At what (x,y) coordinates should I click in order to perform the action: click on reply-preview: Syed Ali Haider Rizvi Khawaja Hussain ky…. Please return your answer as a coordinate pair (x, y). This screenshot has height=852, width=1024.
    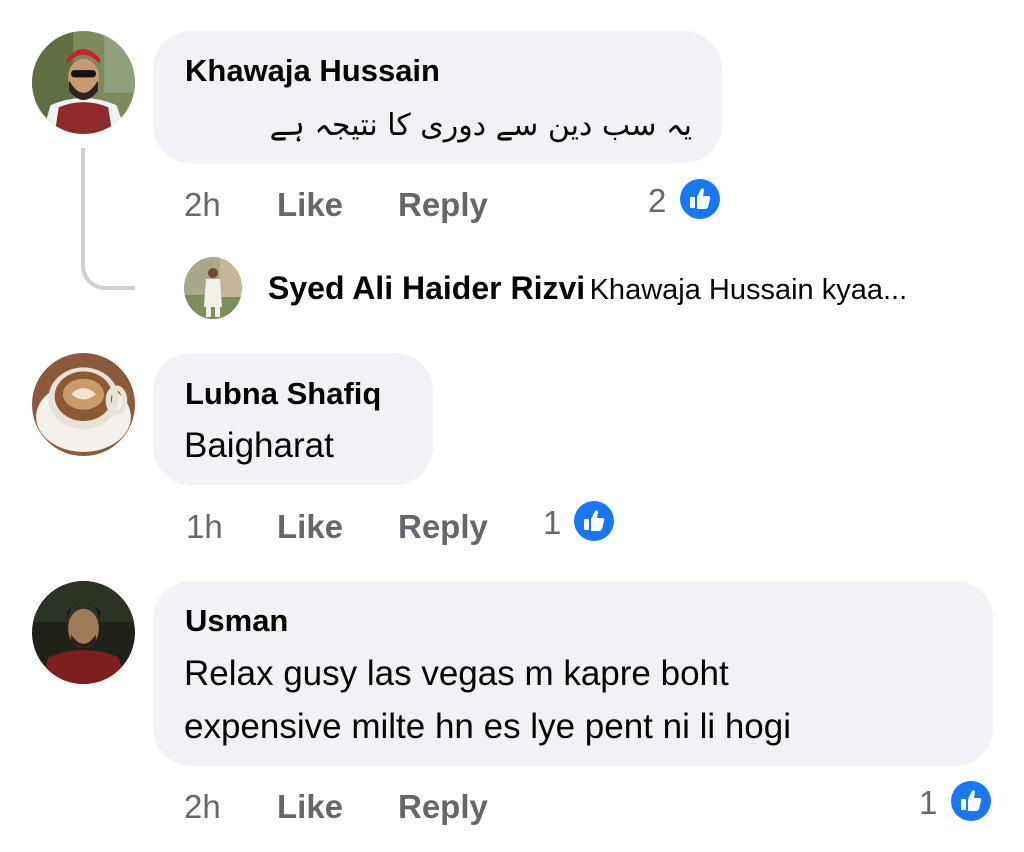
    Looking at the image, I should click on (587, 288).